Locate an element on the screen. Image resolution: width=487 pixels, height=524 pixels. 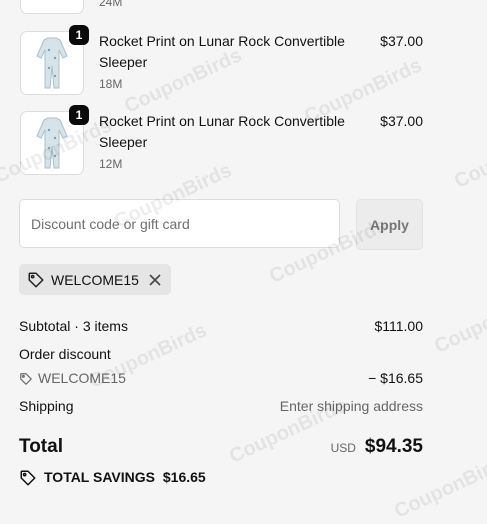
order-discount-label-row: Order discount is located at coordinates (221, 354).